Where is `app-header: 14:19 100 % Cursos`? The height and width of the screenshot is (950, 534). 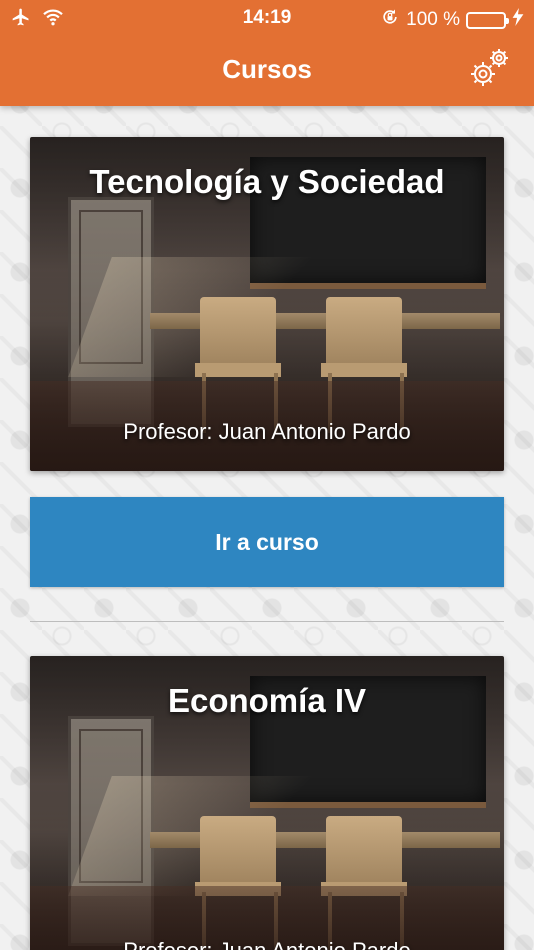 app-header: 14:19 100 % Cursos is located at coordinates (267, 53).